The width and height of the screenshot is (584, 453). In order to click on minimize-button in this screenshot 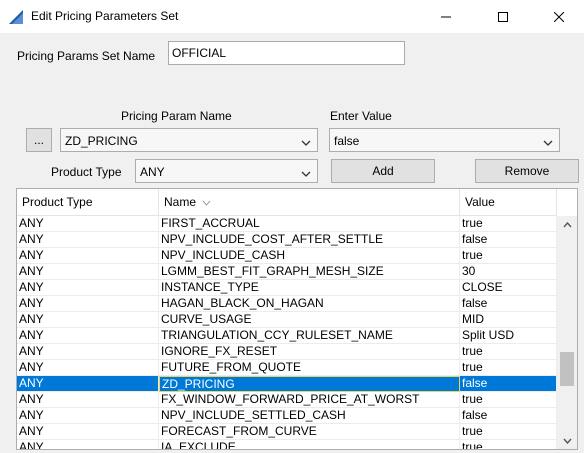, I will do `click(446, 16)`.